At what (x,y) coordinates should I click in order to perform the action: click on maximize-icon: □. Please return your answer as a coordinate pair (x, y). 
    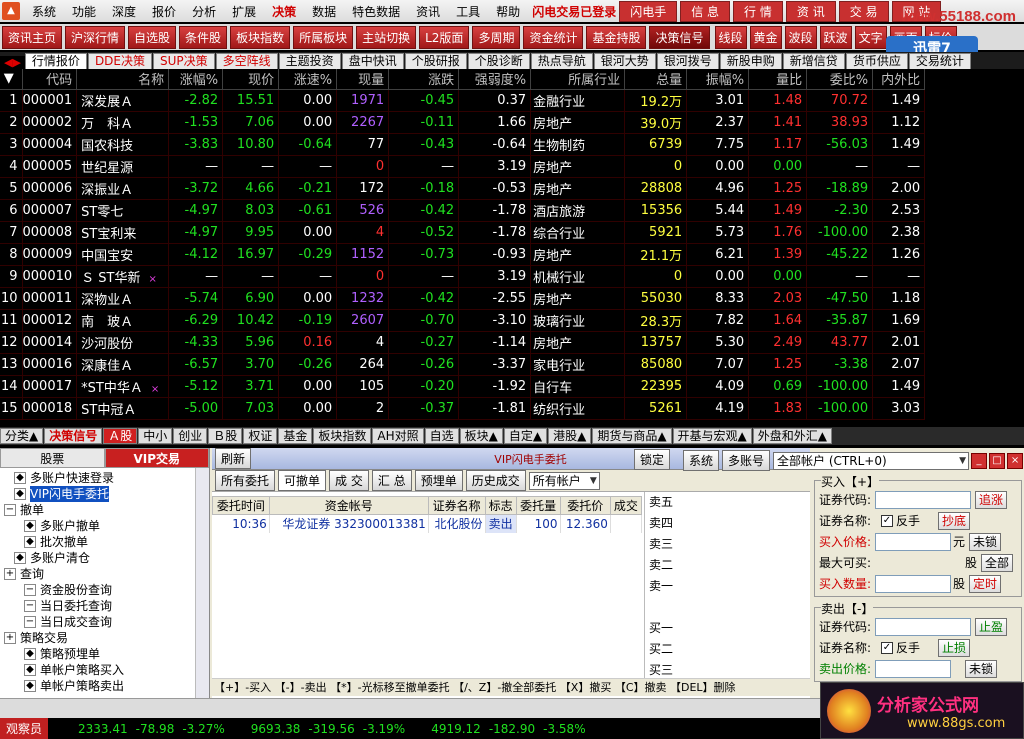
    Looking at the image, I should click on (997, 460).